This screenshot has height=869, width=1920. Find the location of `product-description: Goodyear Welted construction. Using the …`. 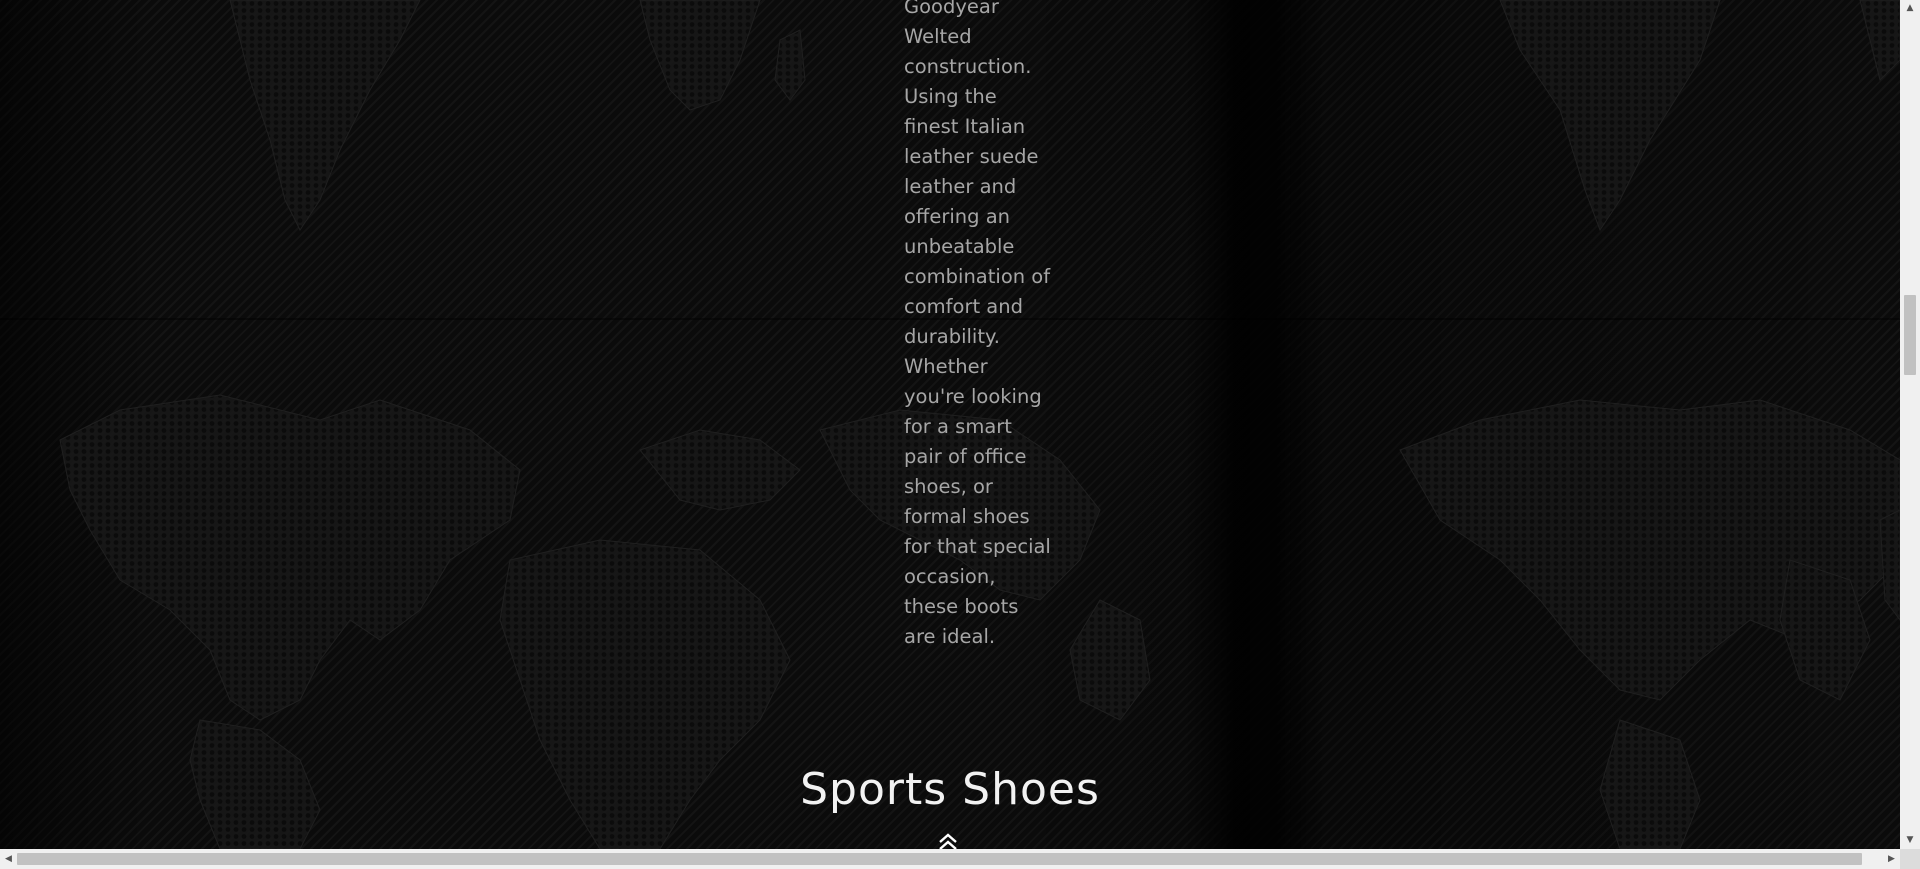

product-description: Goodyear Welted construction. Using the … is located at coordinates (977, 324).